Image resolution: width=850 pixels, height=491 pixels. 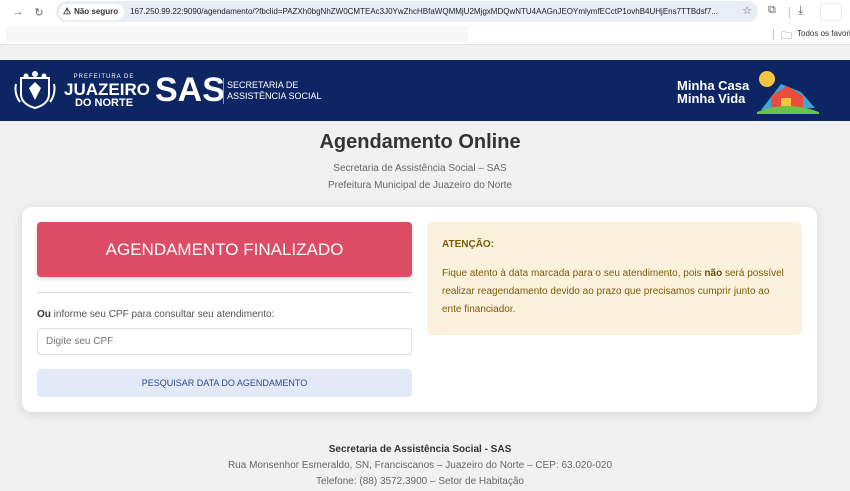 What do you see at coordinates (800, 10) in the screenshot?
I see `download-icon: ⤓` at bounding box center [800, 10].